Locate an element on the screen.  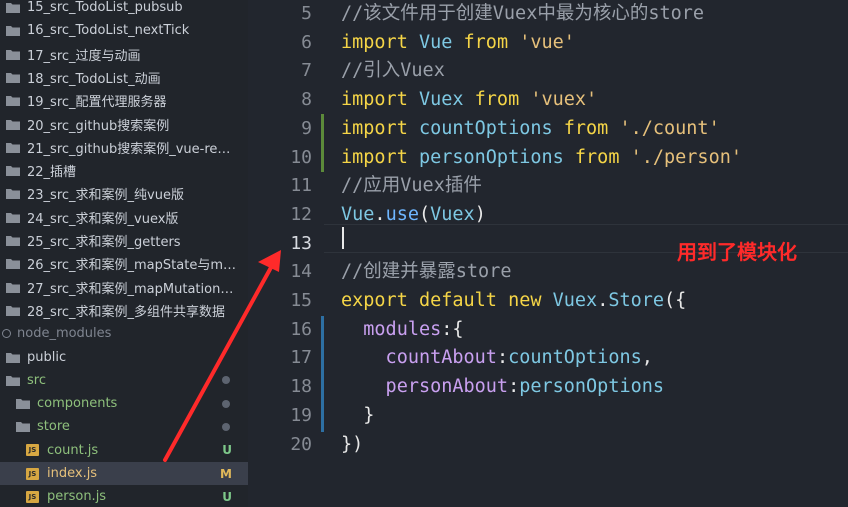
code-token: './person' is located at coordinates (680, 157).